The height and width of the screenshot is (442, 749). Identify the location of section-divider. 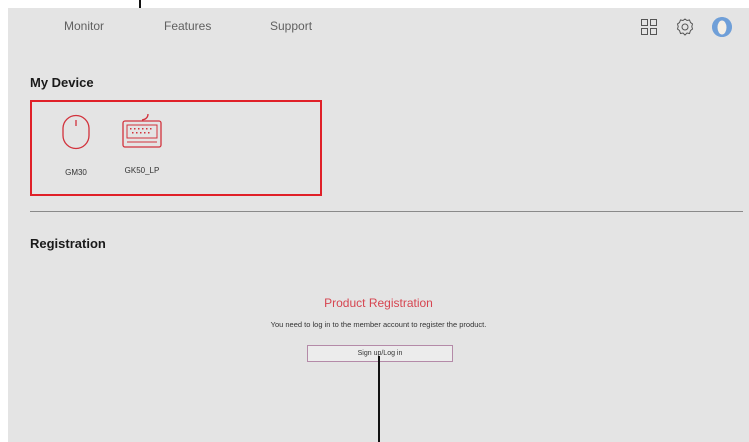
(386, 211).